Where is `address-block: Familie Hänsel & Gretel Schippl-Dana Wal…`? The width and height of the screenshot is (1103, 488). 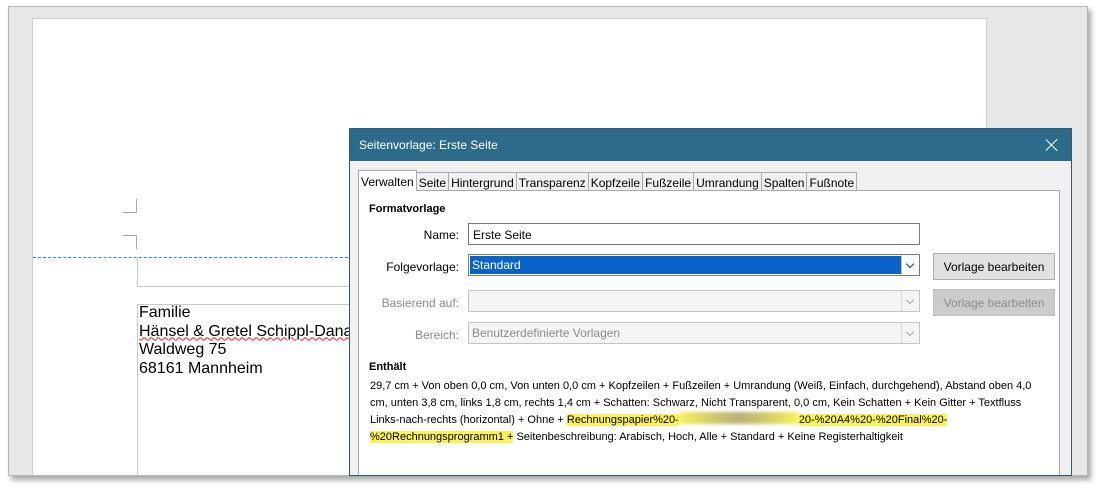 address-block: Familie Hänsel & Gretel Schippl-Dana Wal… is located at coordinates (245, 341).